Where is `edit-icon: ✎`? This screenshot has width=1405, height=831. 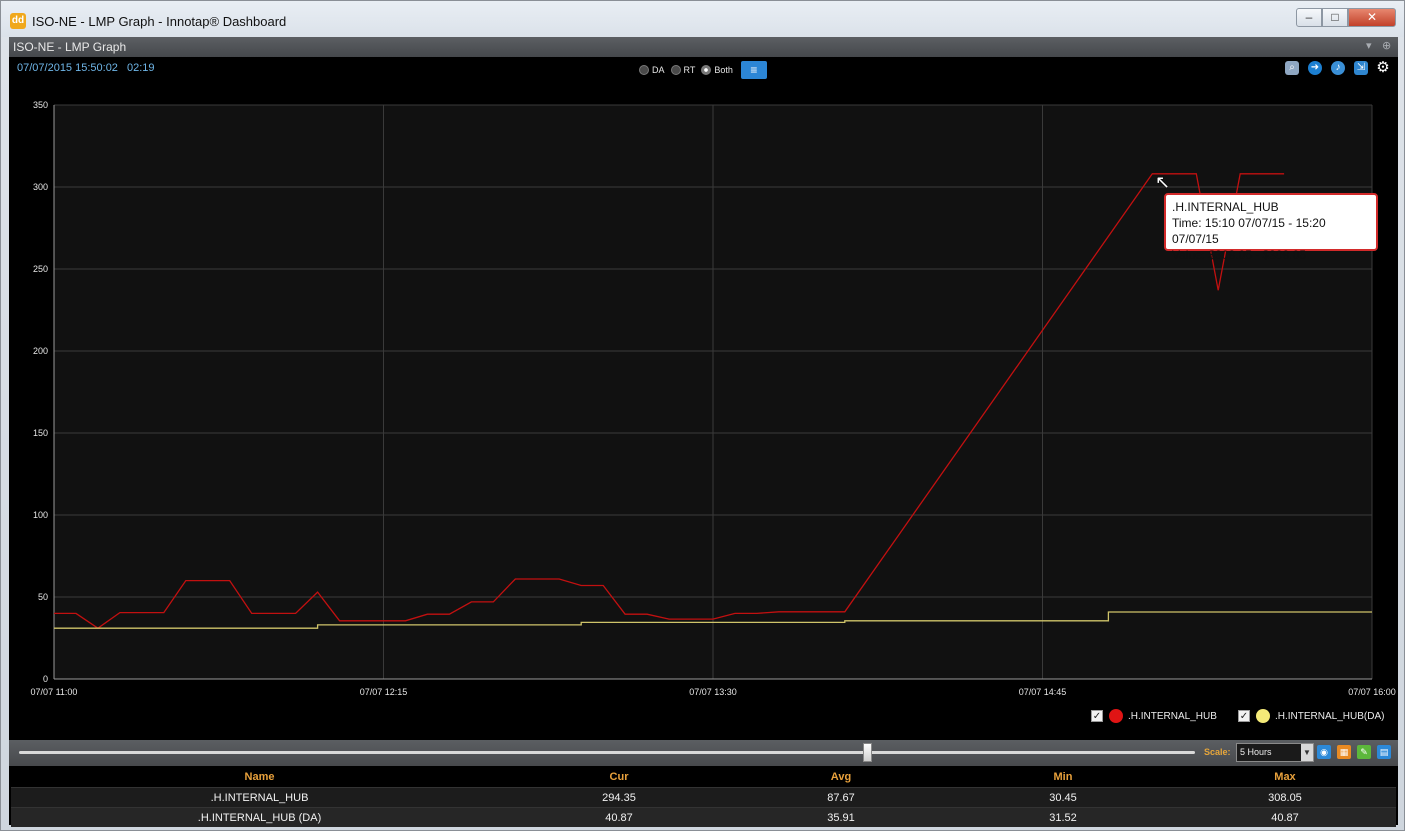
edit-icon: ✎ is located at coordinates (1364, 752).